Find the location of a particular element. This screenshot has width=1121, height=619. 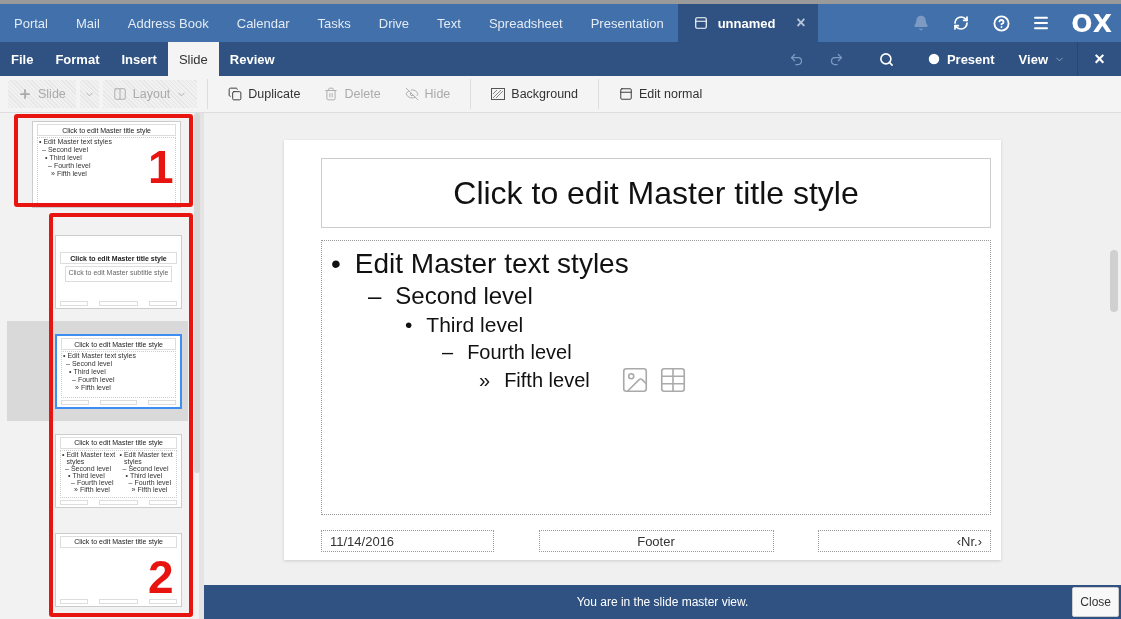

bullet-text: Edit Master text styles is located at coordinates (491, 264).